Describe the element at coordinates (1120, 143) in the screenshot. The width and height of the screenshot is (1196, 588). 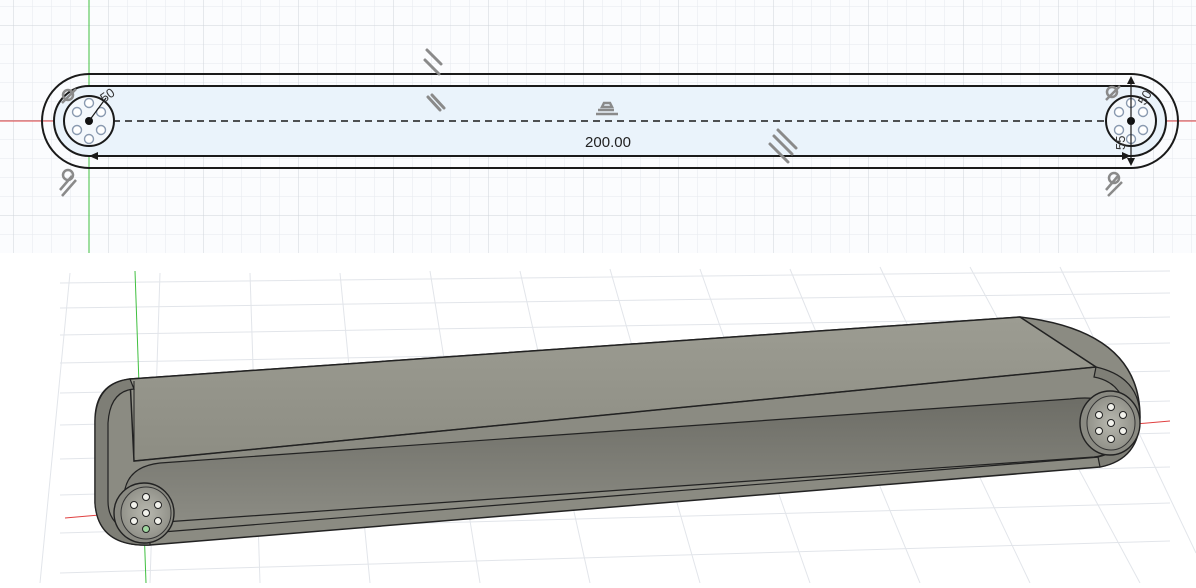
I see `right-roller-outer-label: 55` at that location.